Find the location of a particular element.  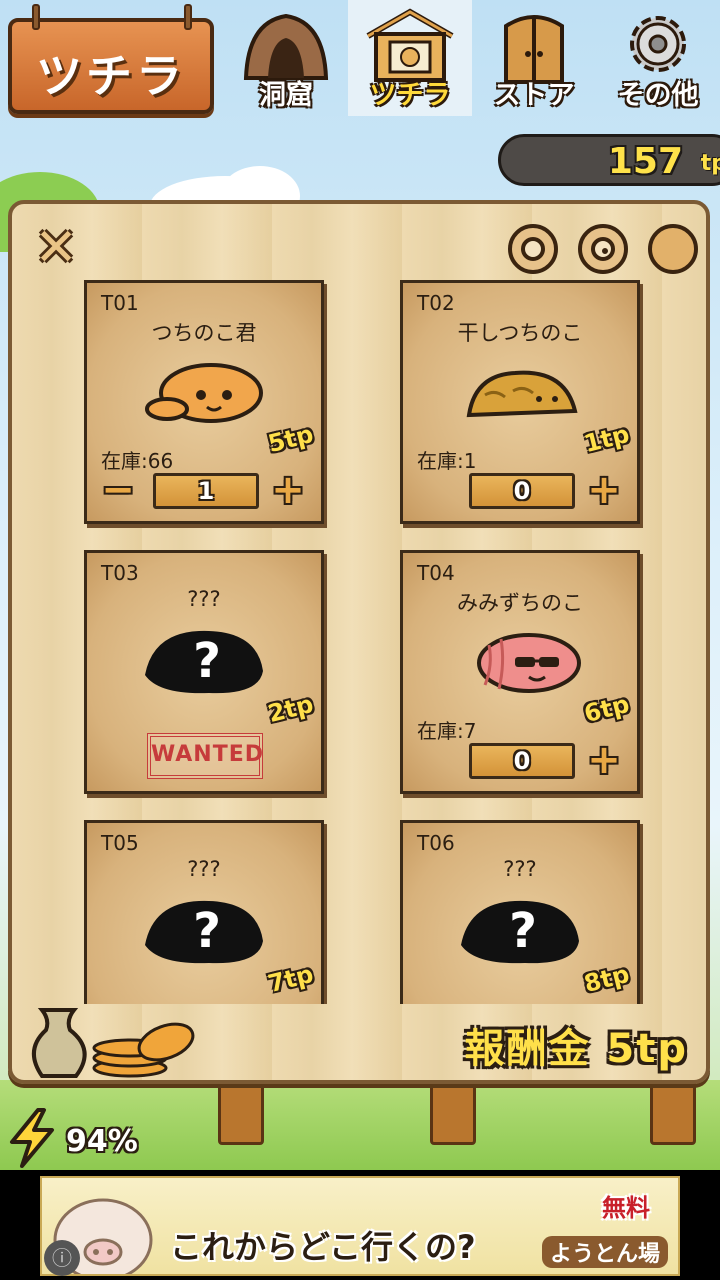

ad-area: これからどこ行くの? 無料 ようとん場 is located at coordinates (360, 1225).